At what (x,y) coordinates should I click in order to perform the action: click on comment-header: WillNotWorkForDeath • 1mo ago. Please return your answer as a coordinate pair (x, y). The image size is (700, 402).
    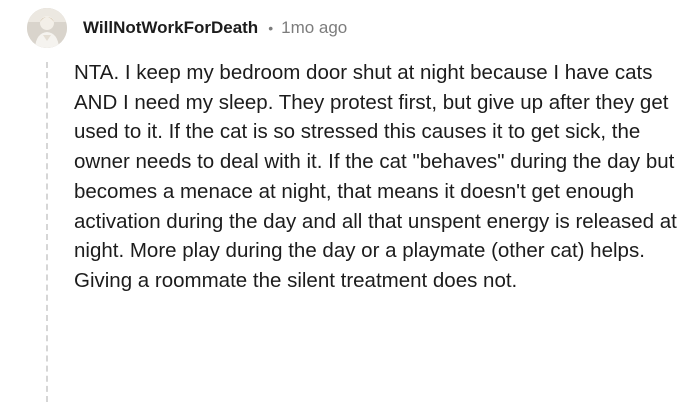
    Looking at the image, I should click on (215, 28).